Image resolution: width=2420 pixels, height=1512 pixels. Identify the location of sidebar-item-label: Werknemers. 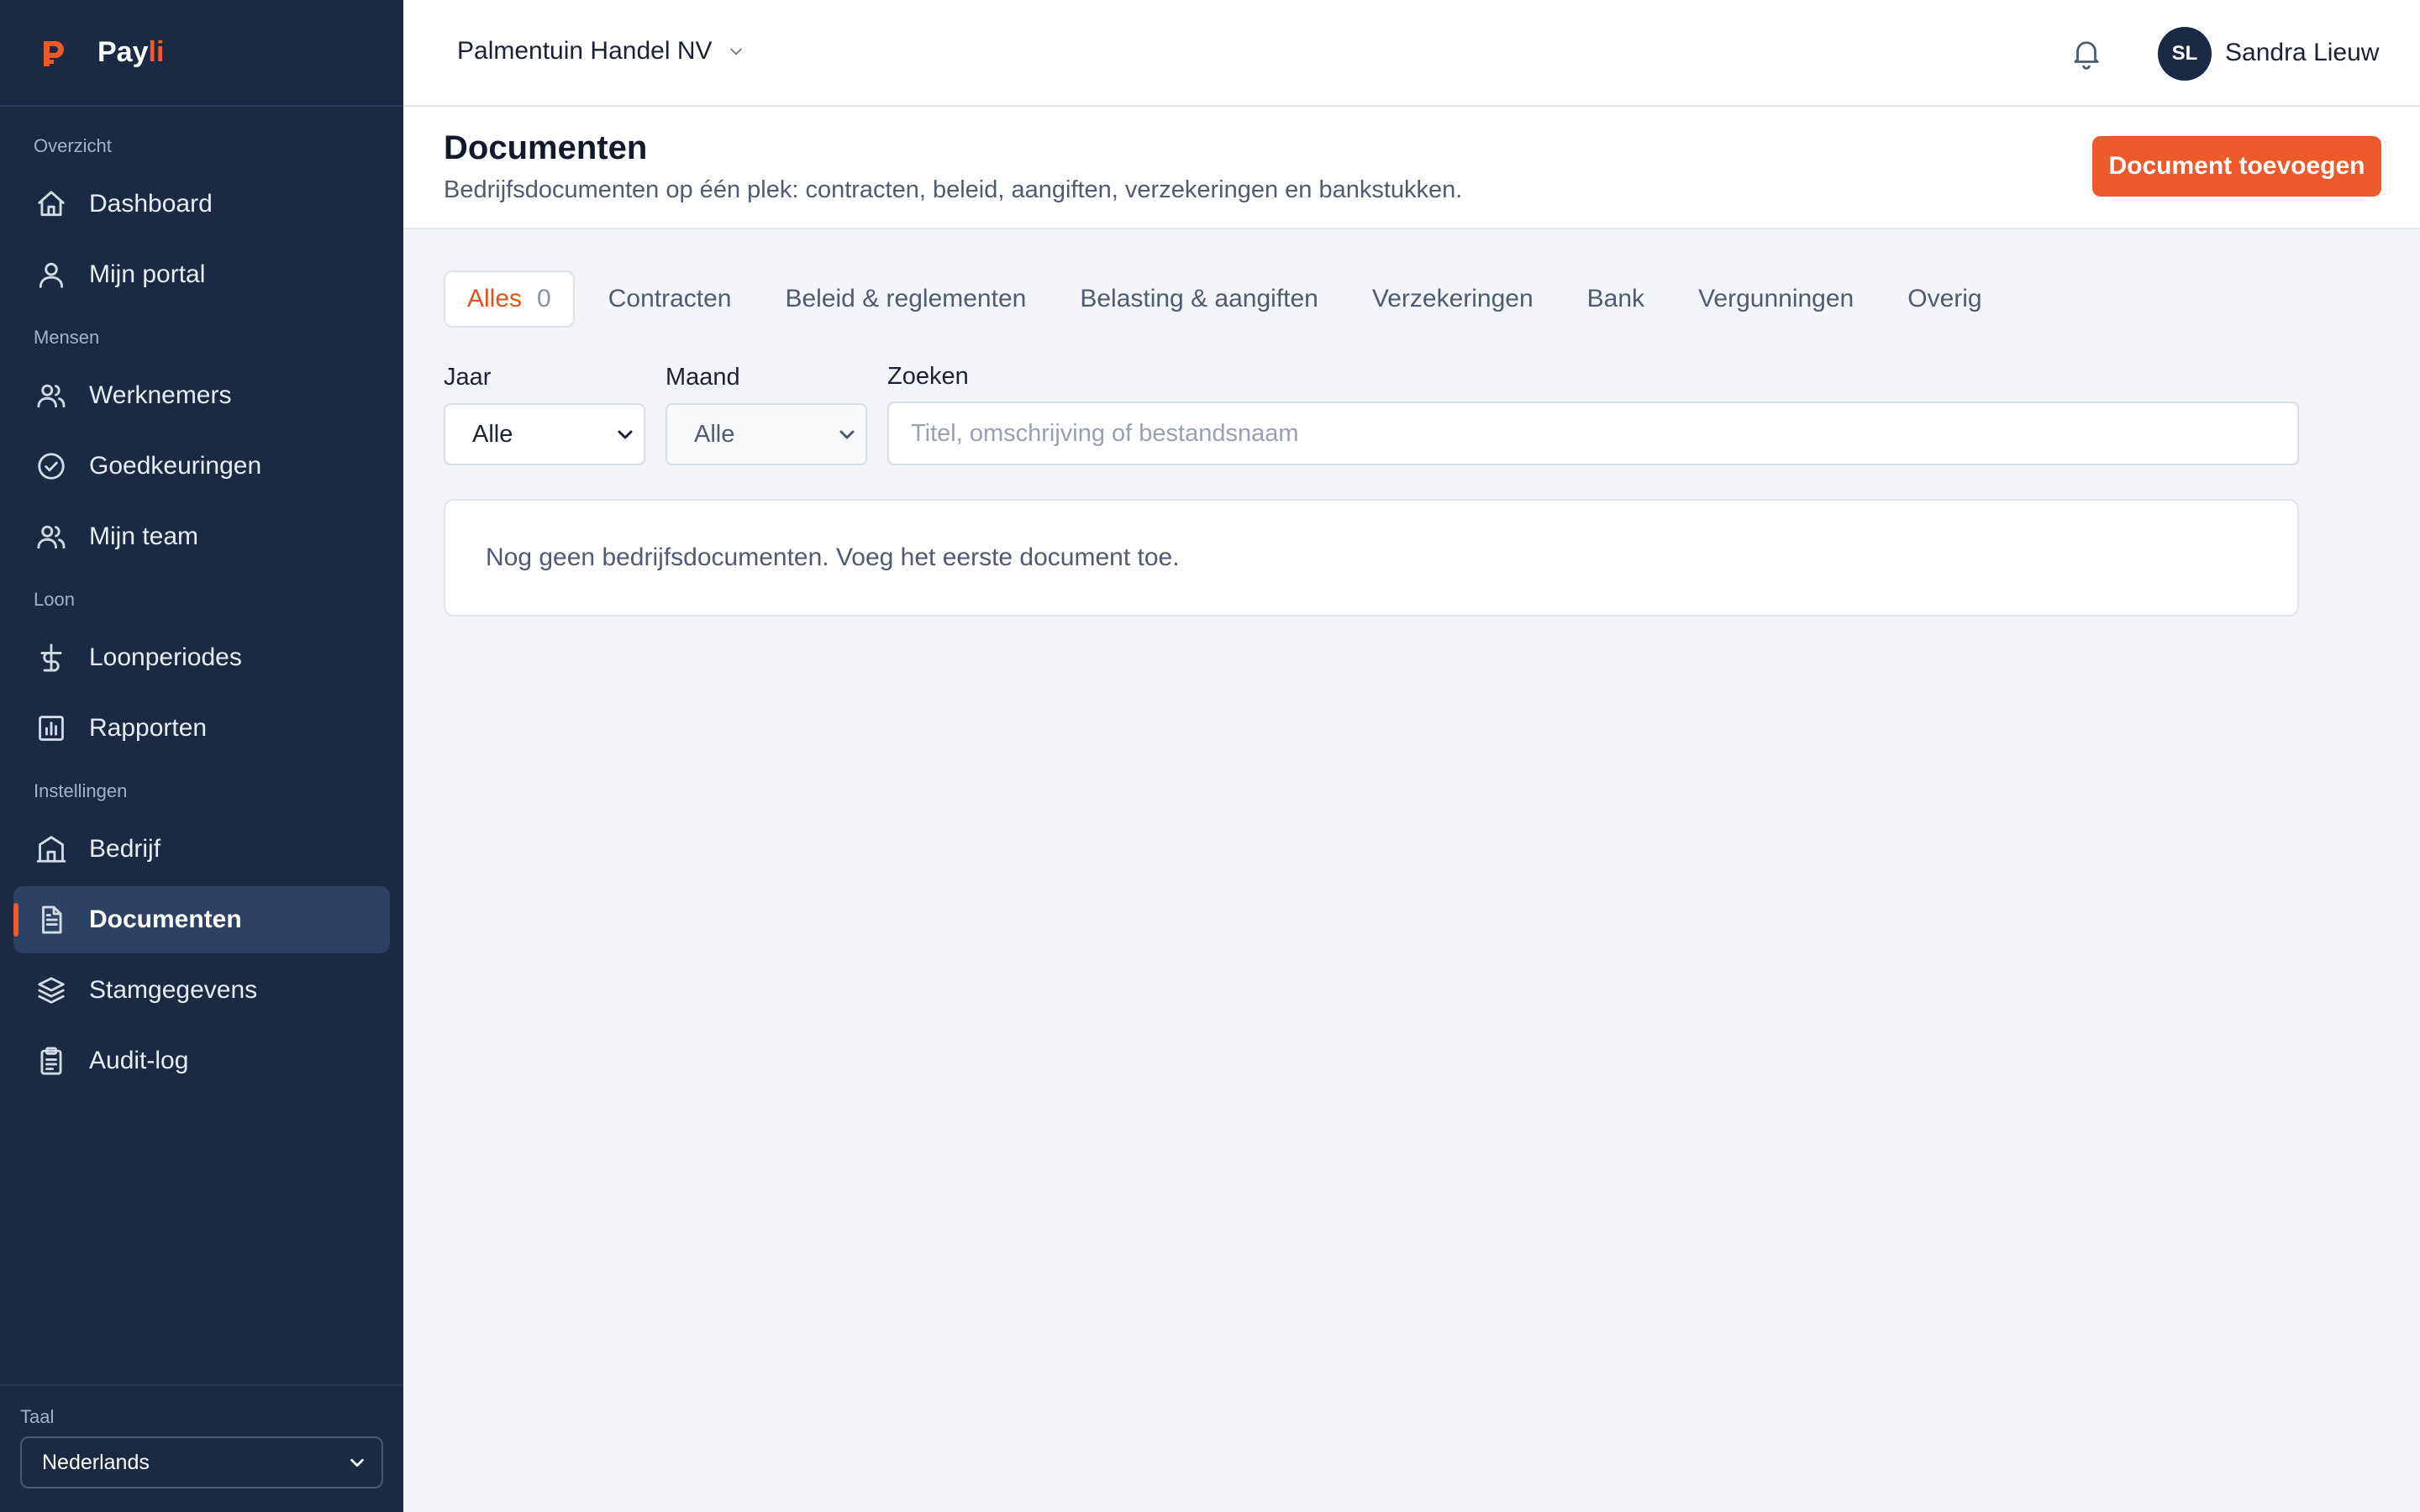
(161, 395).